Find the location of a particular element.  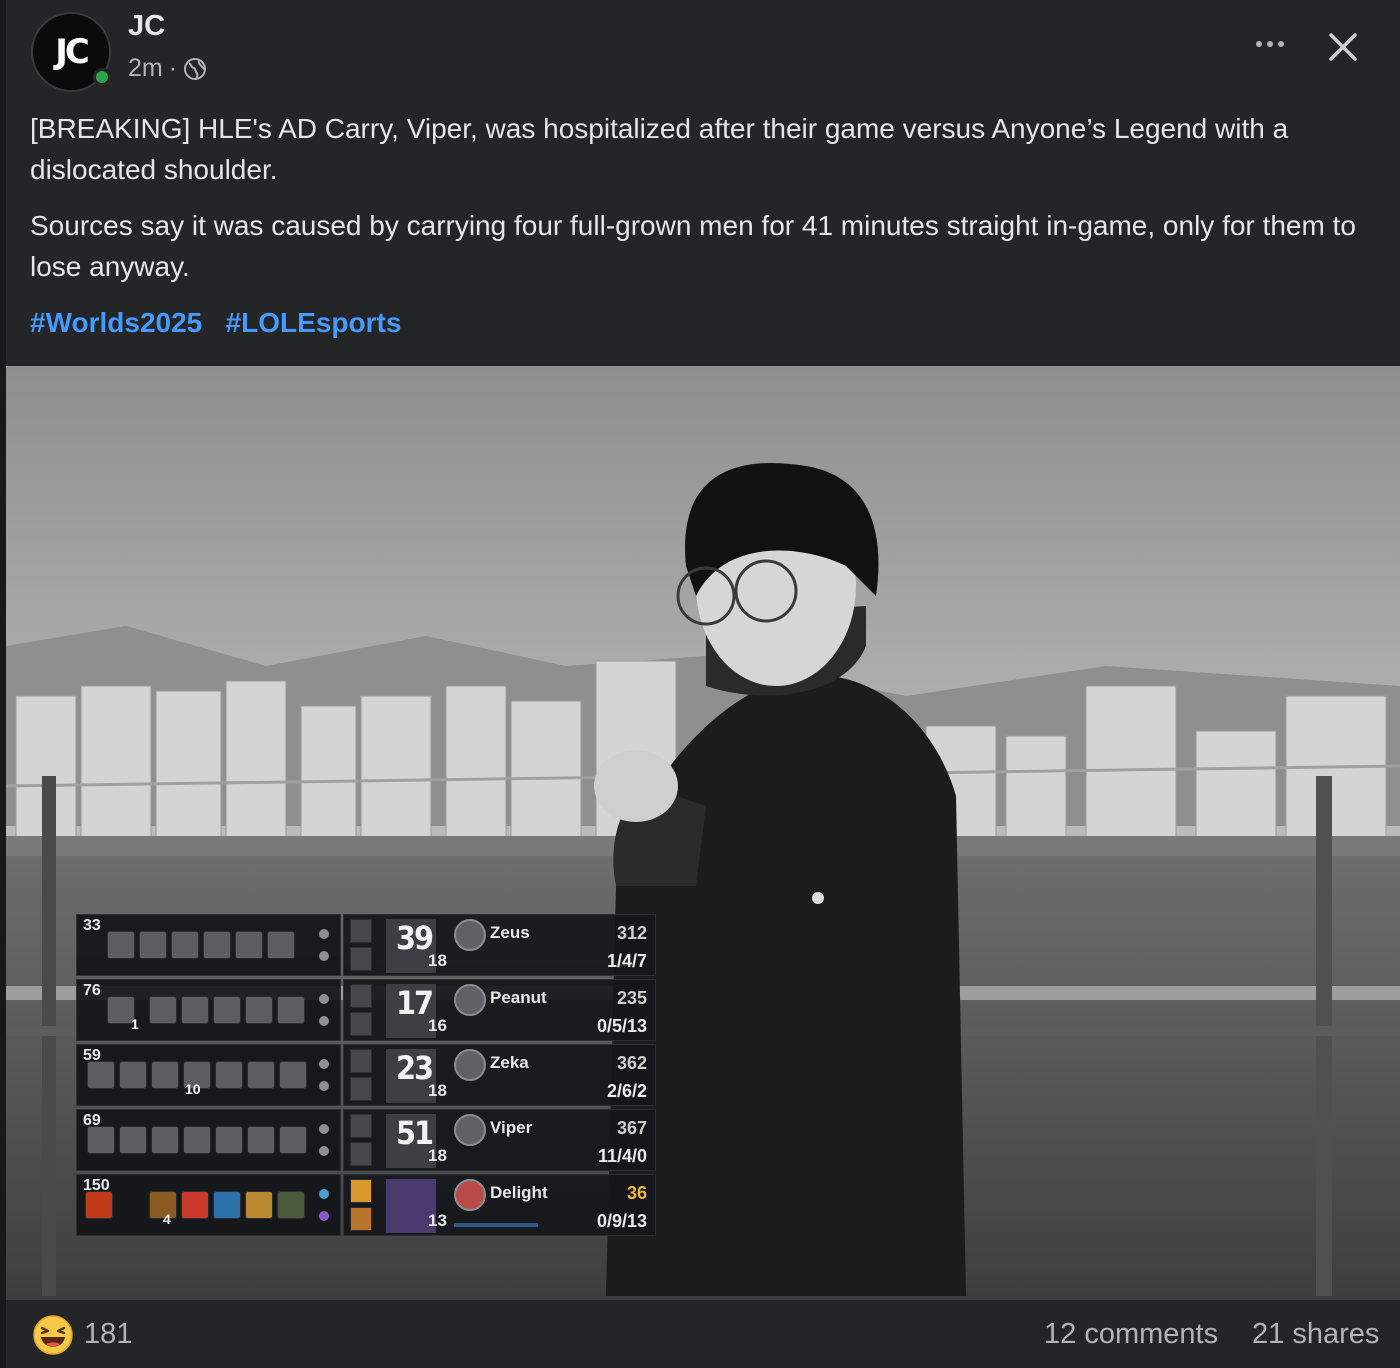

globe-icon is located at coordinates (195, 69).